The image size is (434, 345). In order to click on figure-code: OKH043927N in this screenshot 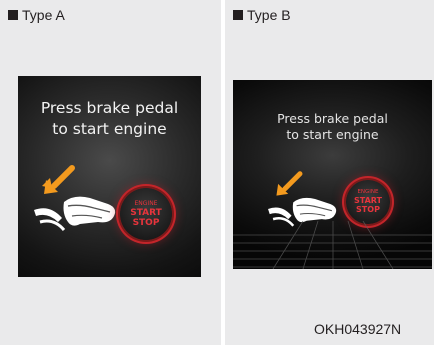, I will do `click(358, 329)`.